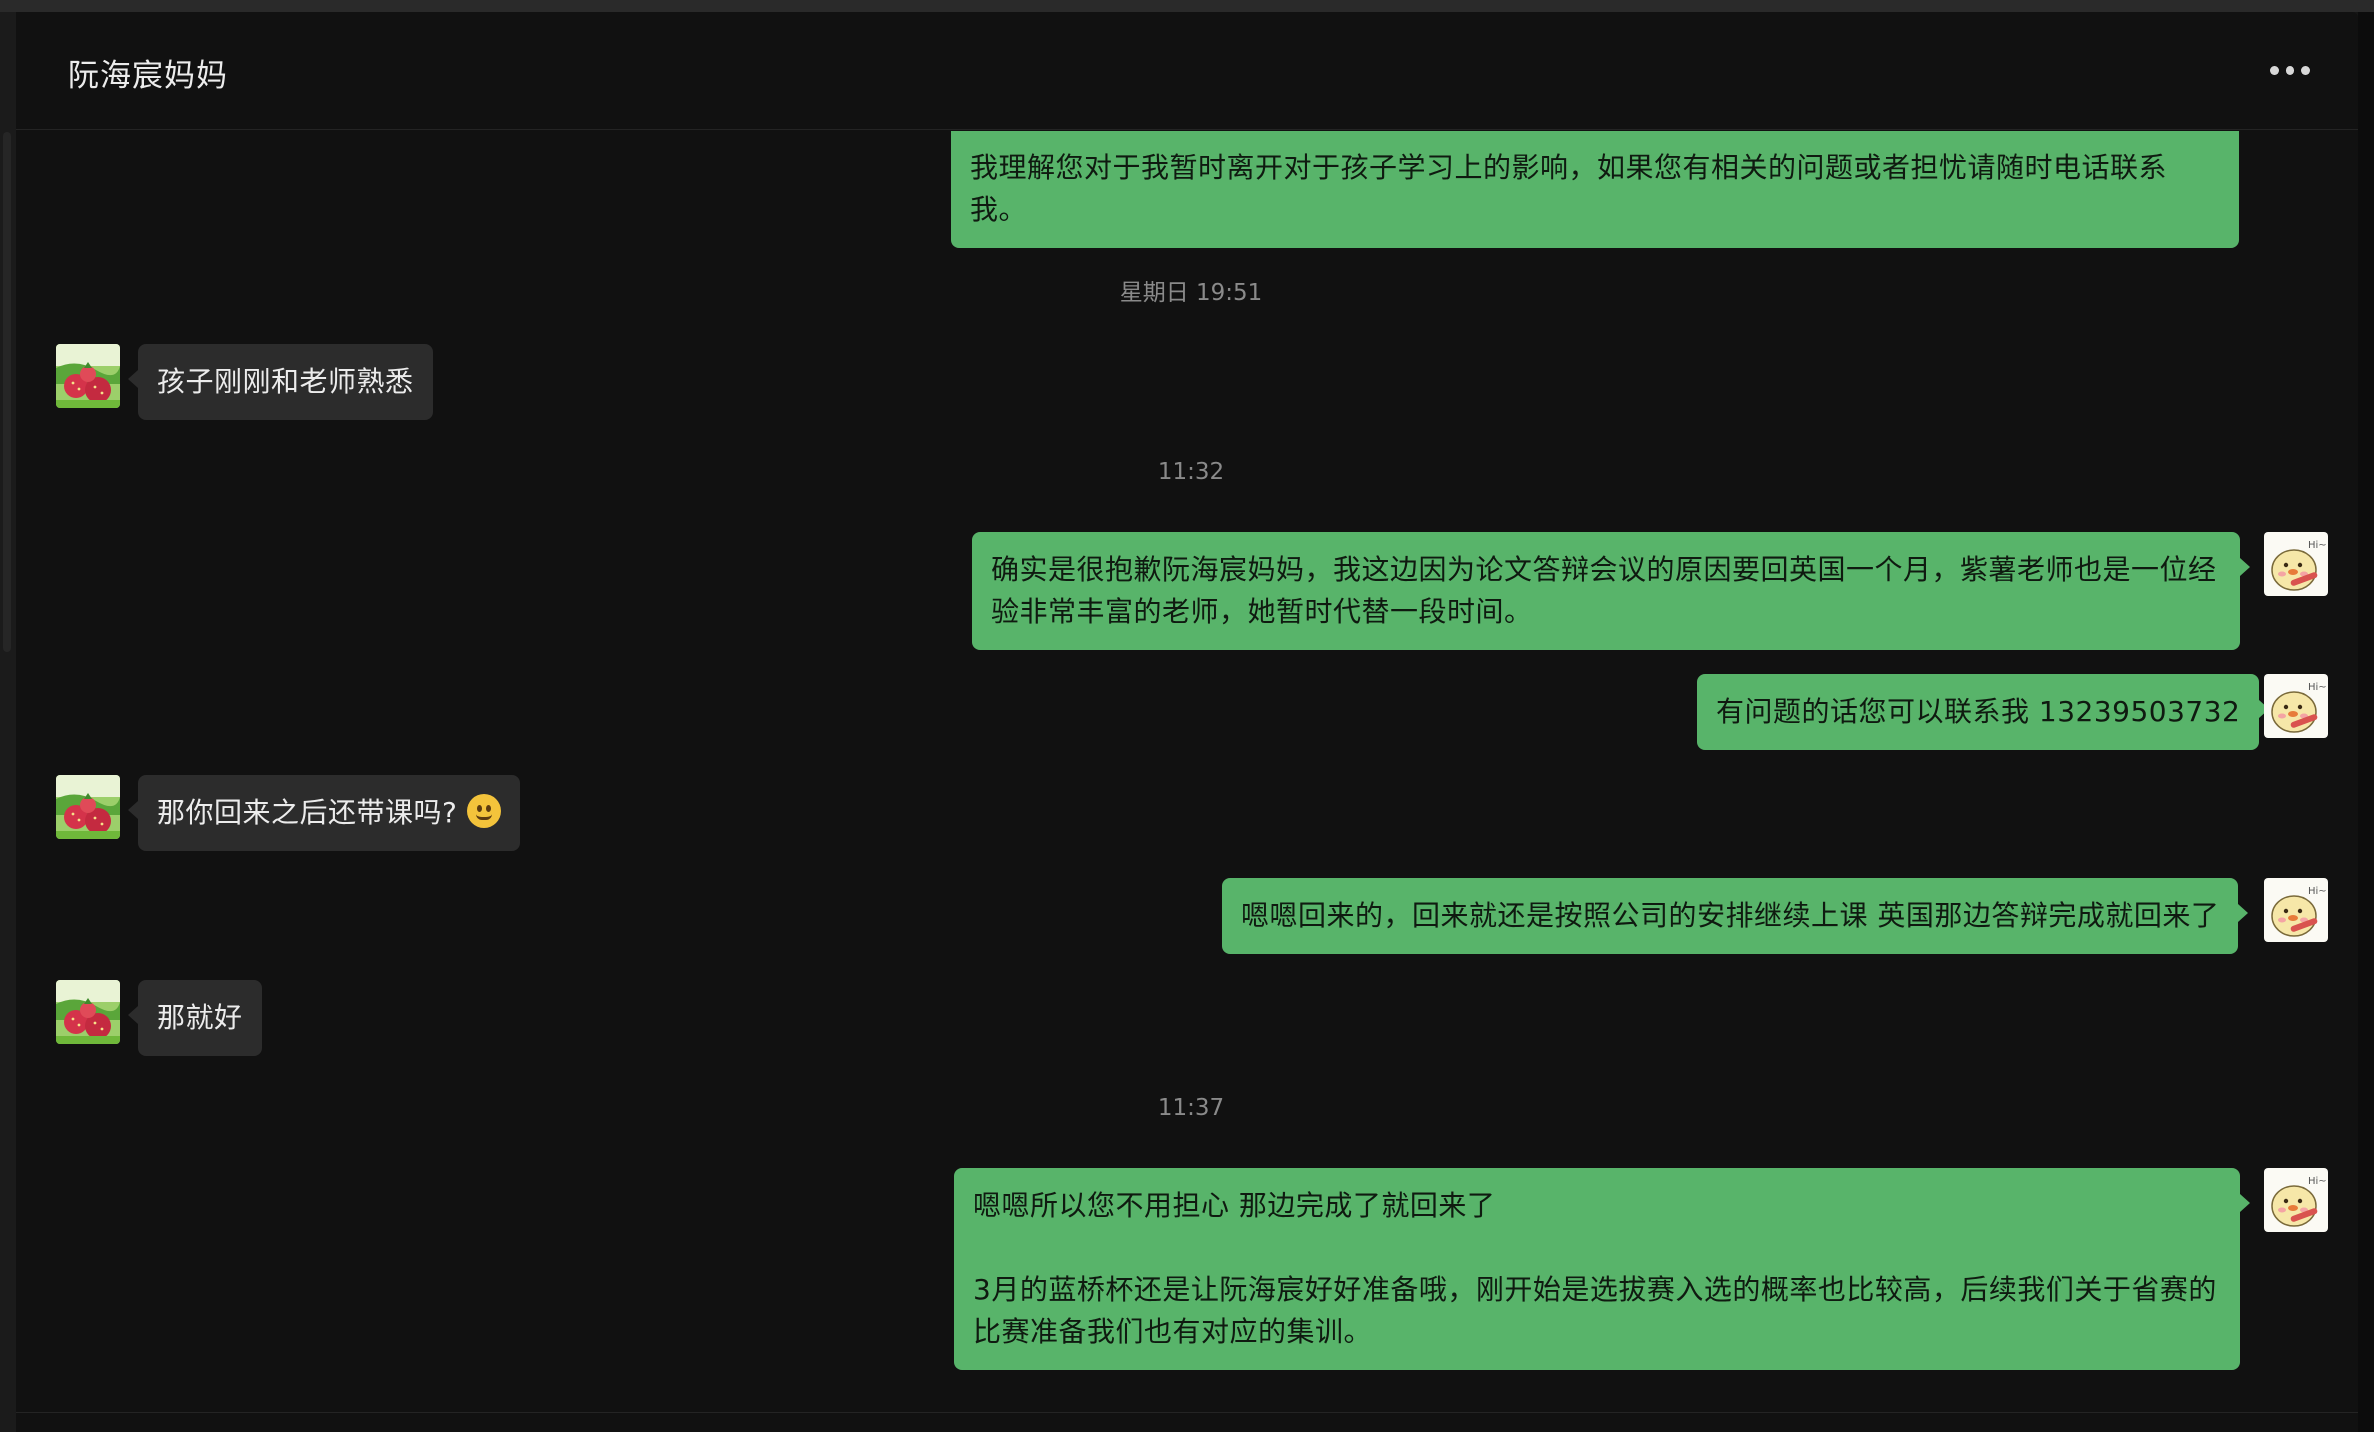 The height and width of the screenshot is (1432, 2374). I want to click on composer-area, so click(1187, 1422).